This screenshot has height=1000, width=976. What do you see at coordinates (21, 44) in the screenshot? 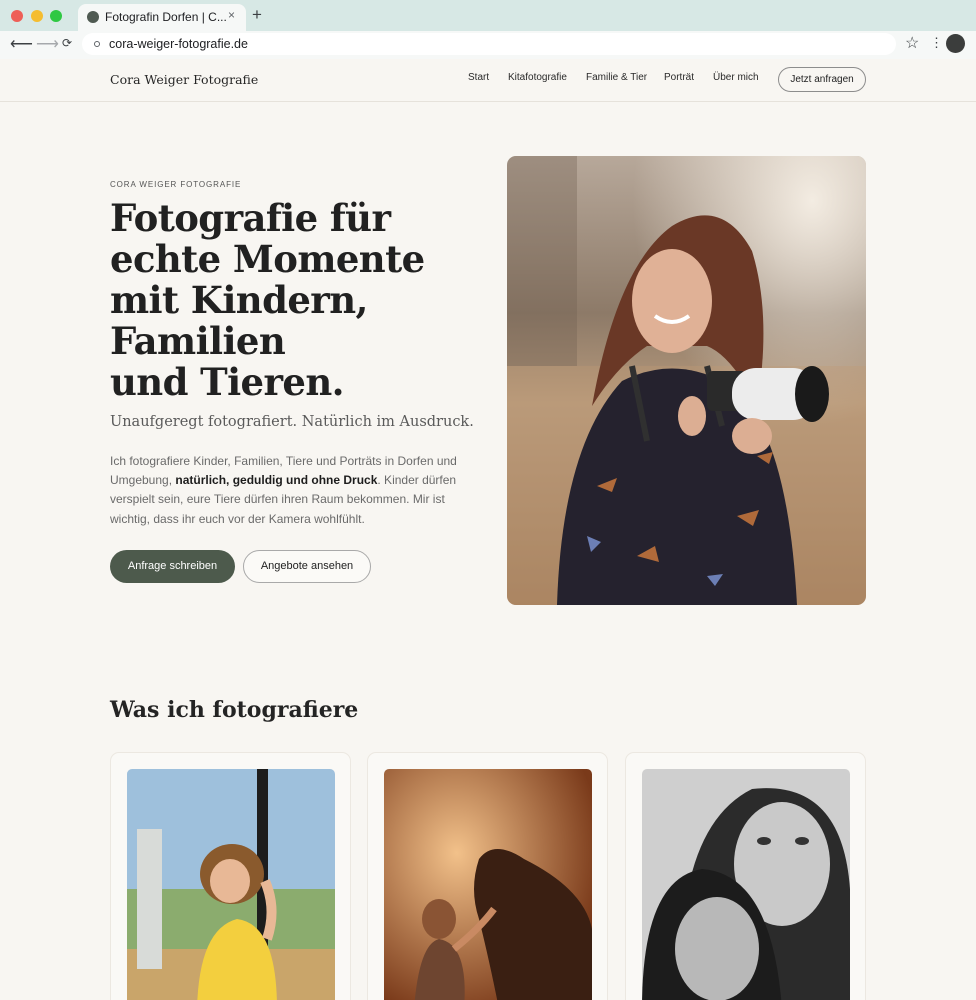
I see `back-icon: ⟵` at bounding box center [21, 44].